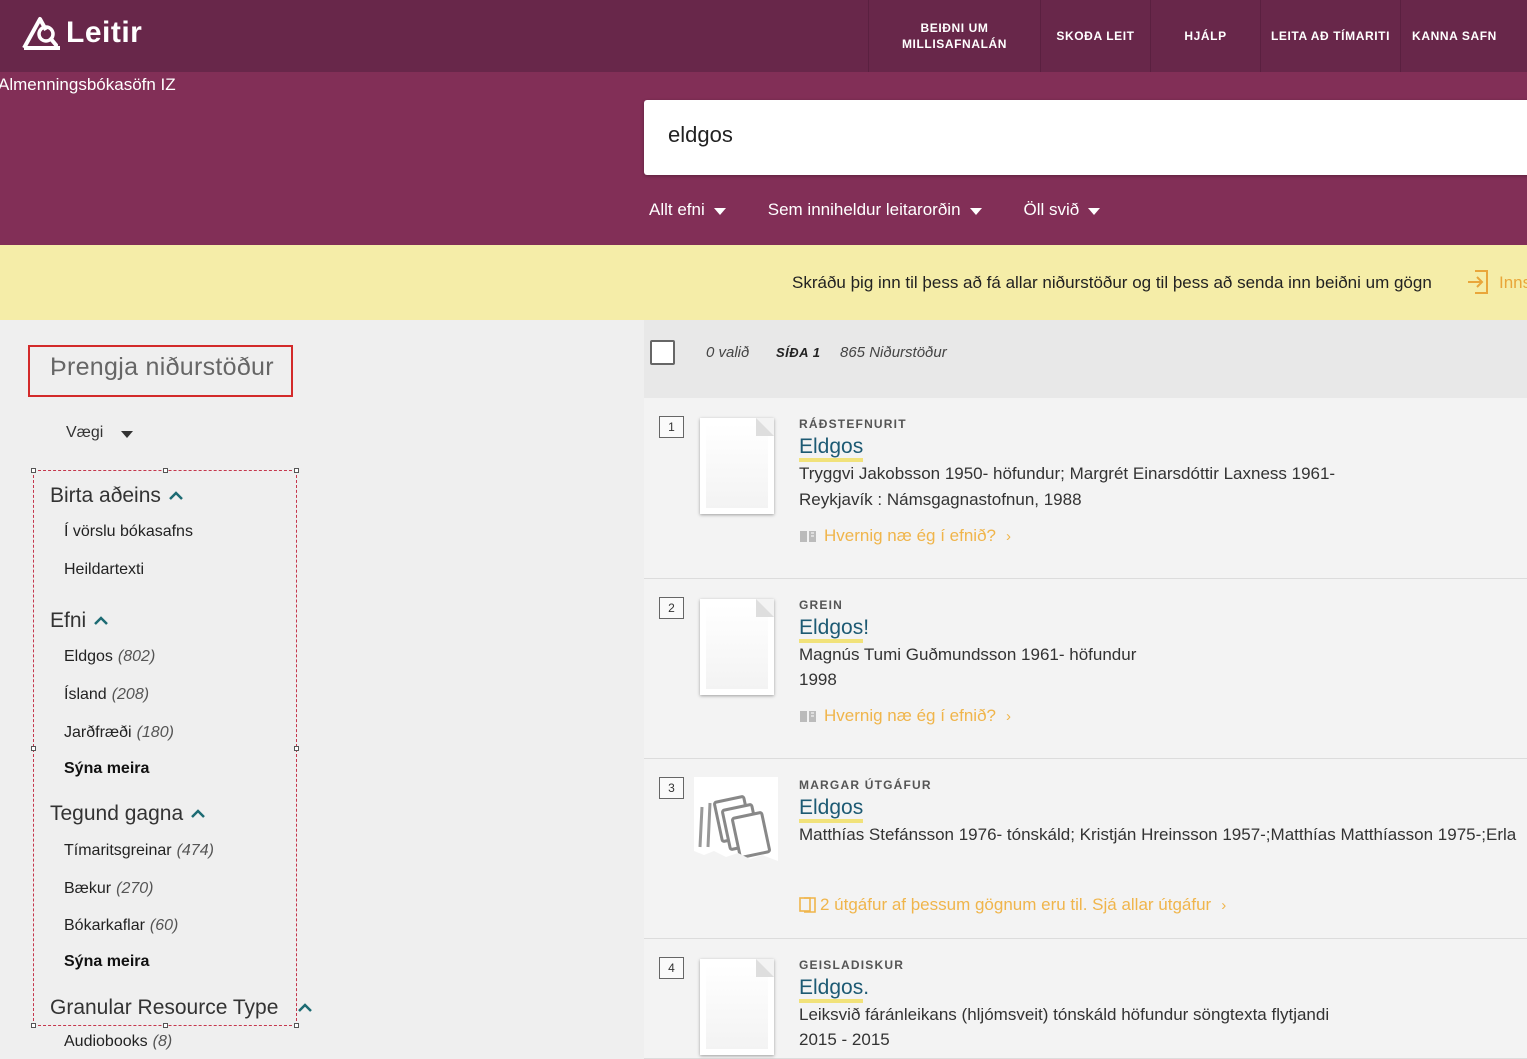 The height and width of the screenshot is (1059, 1527). I want to click on facet-item-label: Audiobooks, so click(106, 1041).